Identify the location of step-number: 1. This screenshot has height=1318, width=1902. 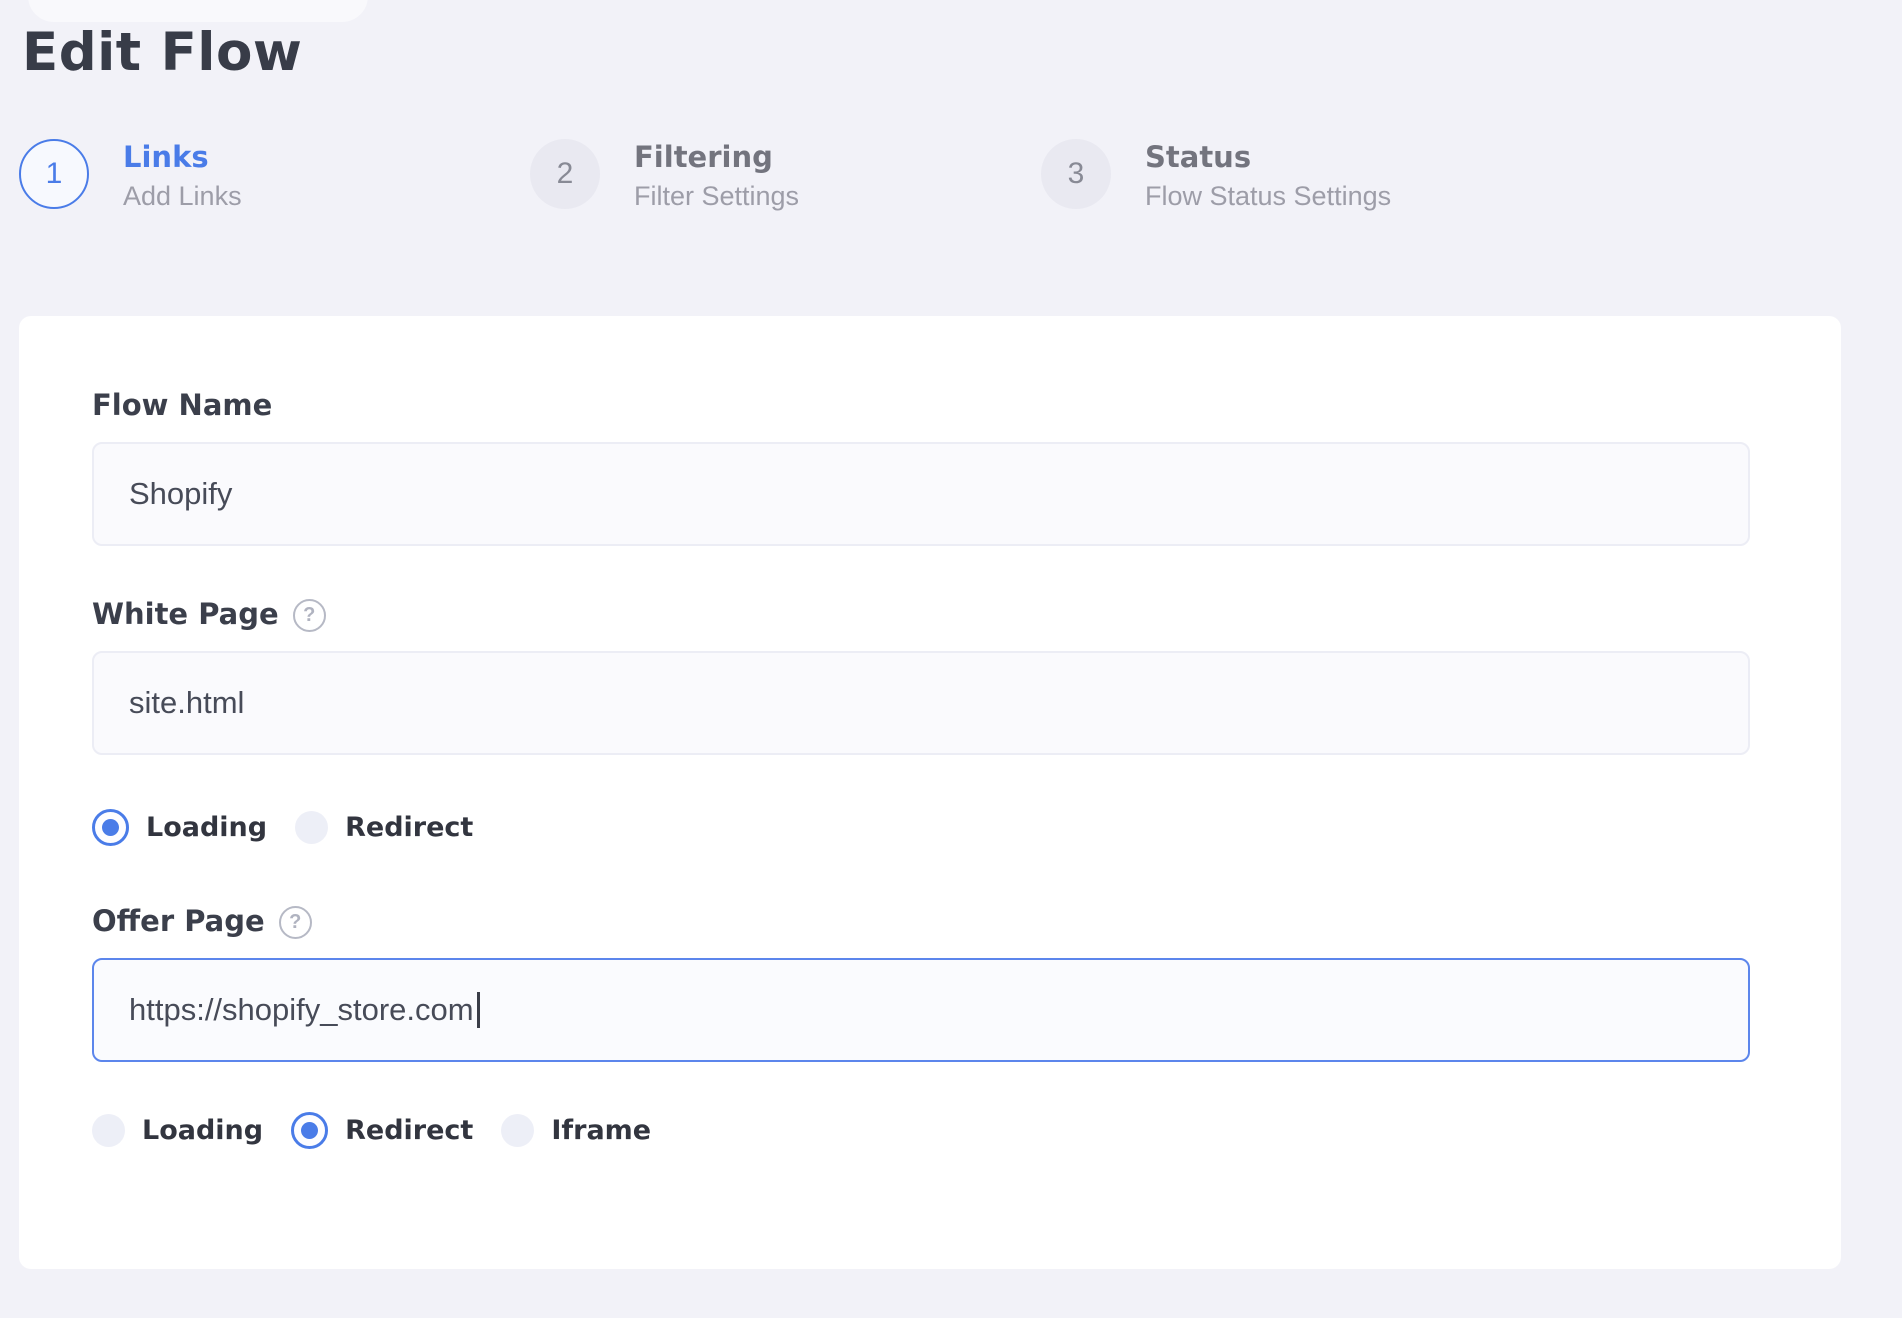
(54, 173).